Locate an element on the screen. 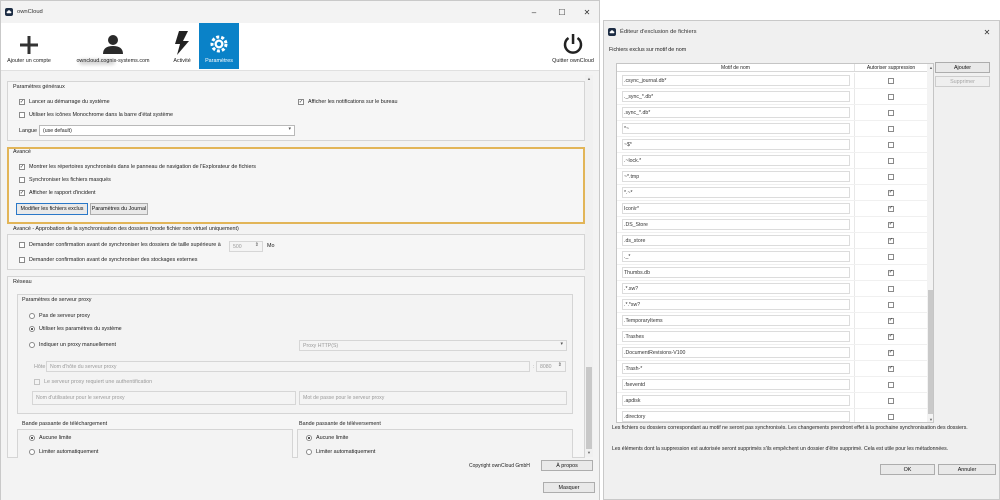 The width and height of the screenshot is (1000, 500). table-row: .DocumentRevisions-V100 ✓ is located at coordinates (772, 353).